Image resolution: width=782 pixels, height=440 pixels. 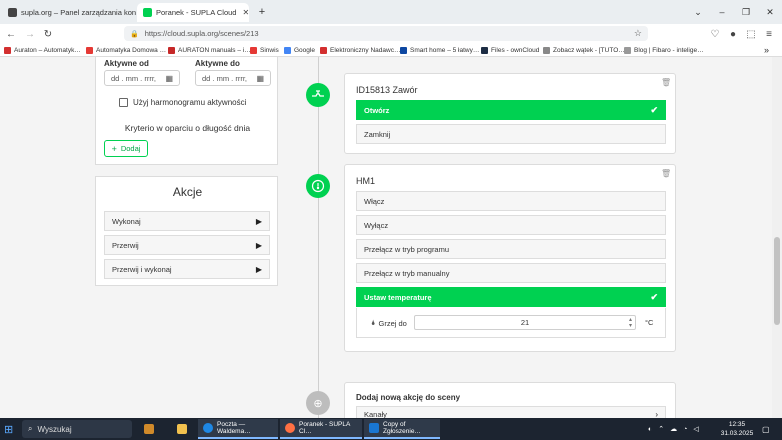 I want to click on timeline-line, so click(x=318, y=237).